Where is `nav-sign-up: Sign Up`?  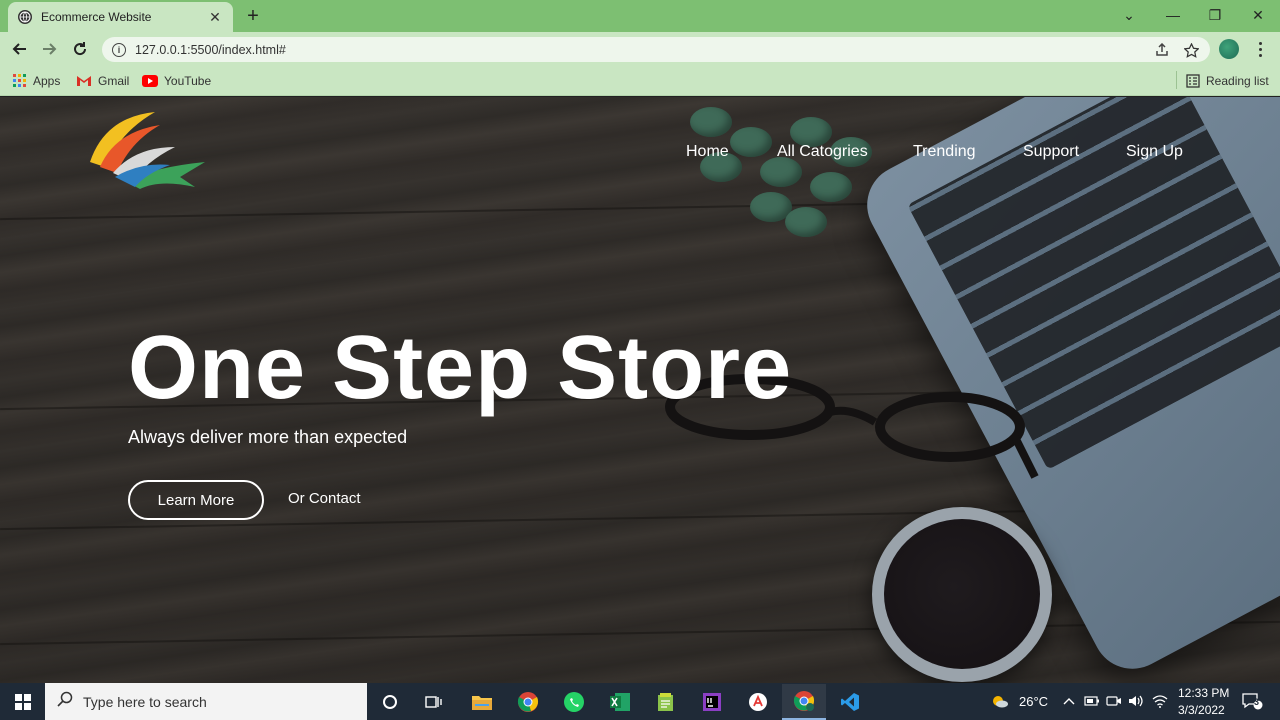 nav-sign-up: Sign Up is located at coordinates (1154, 152).